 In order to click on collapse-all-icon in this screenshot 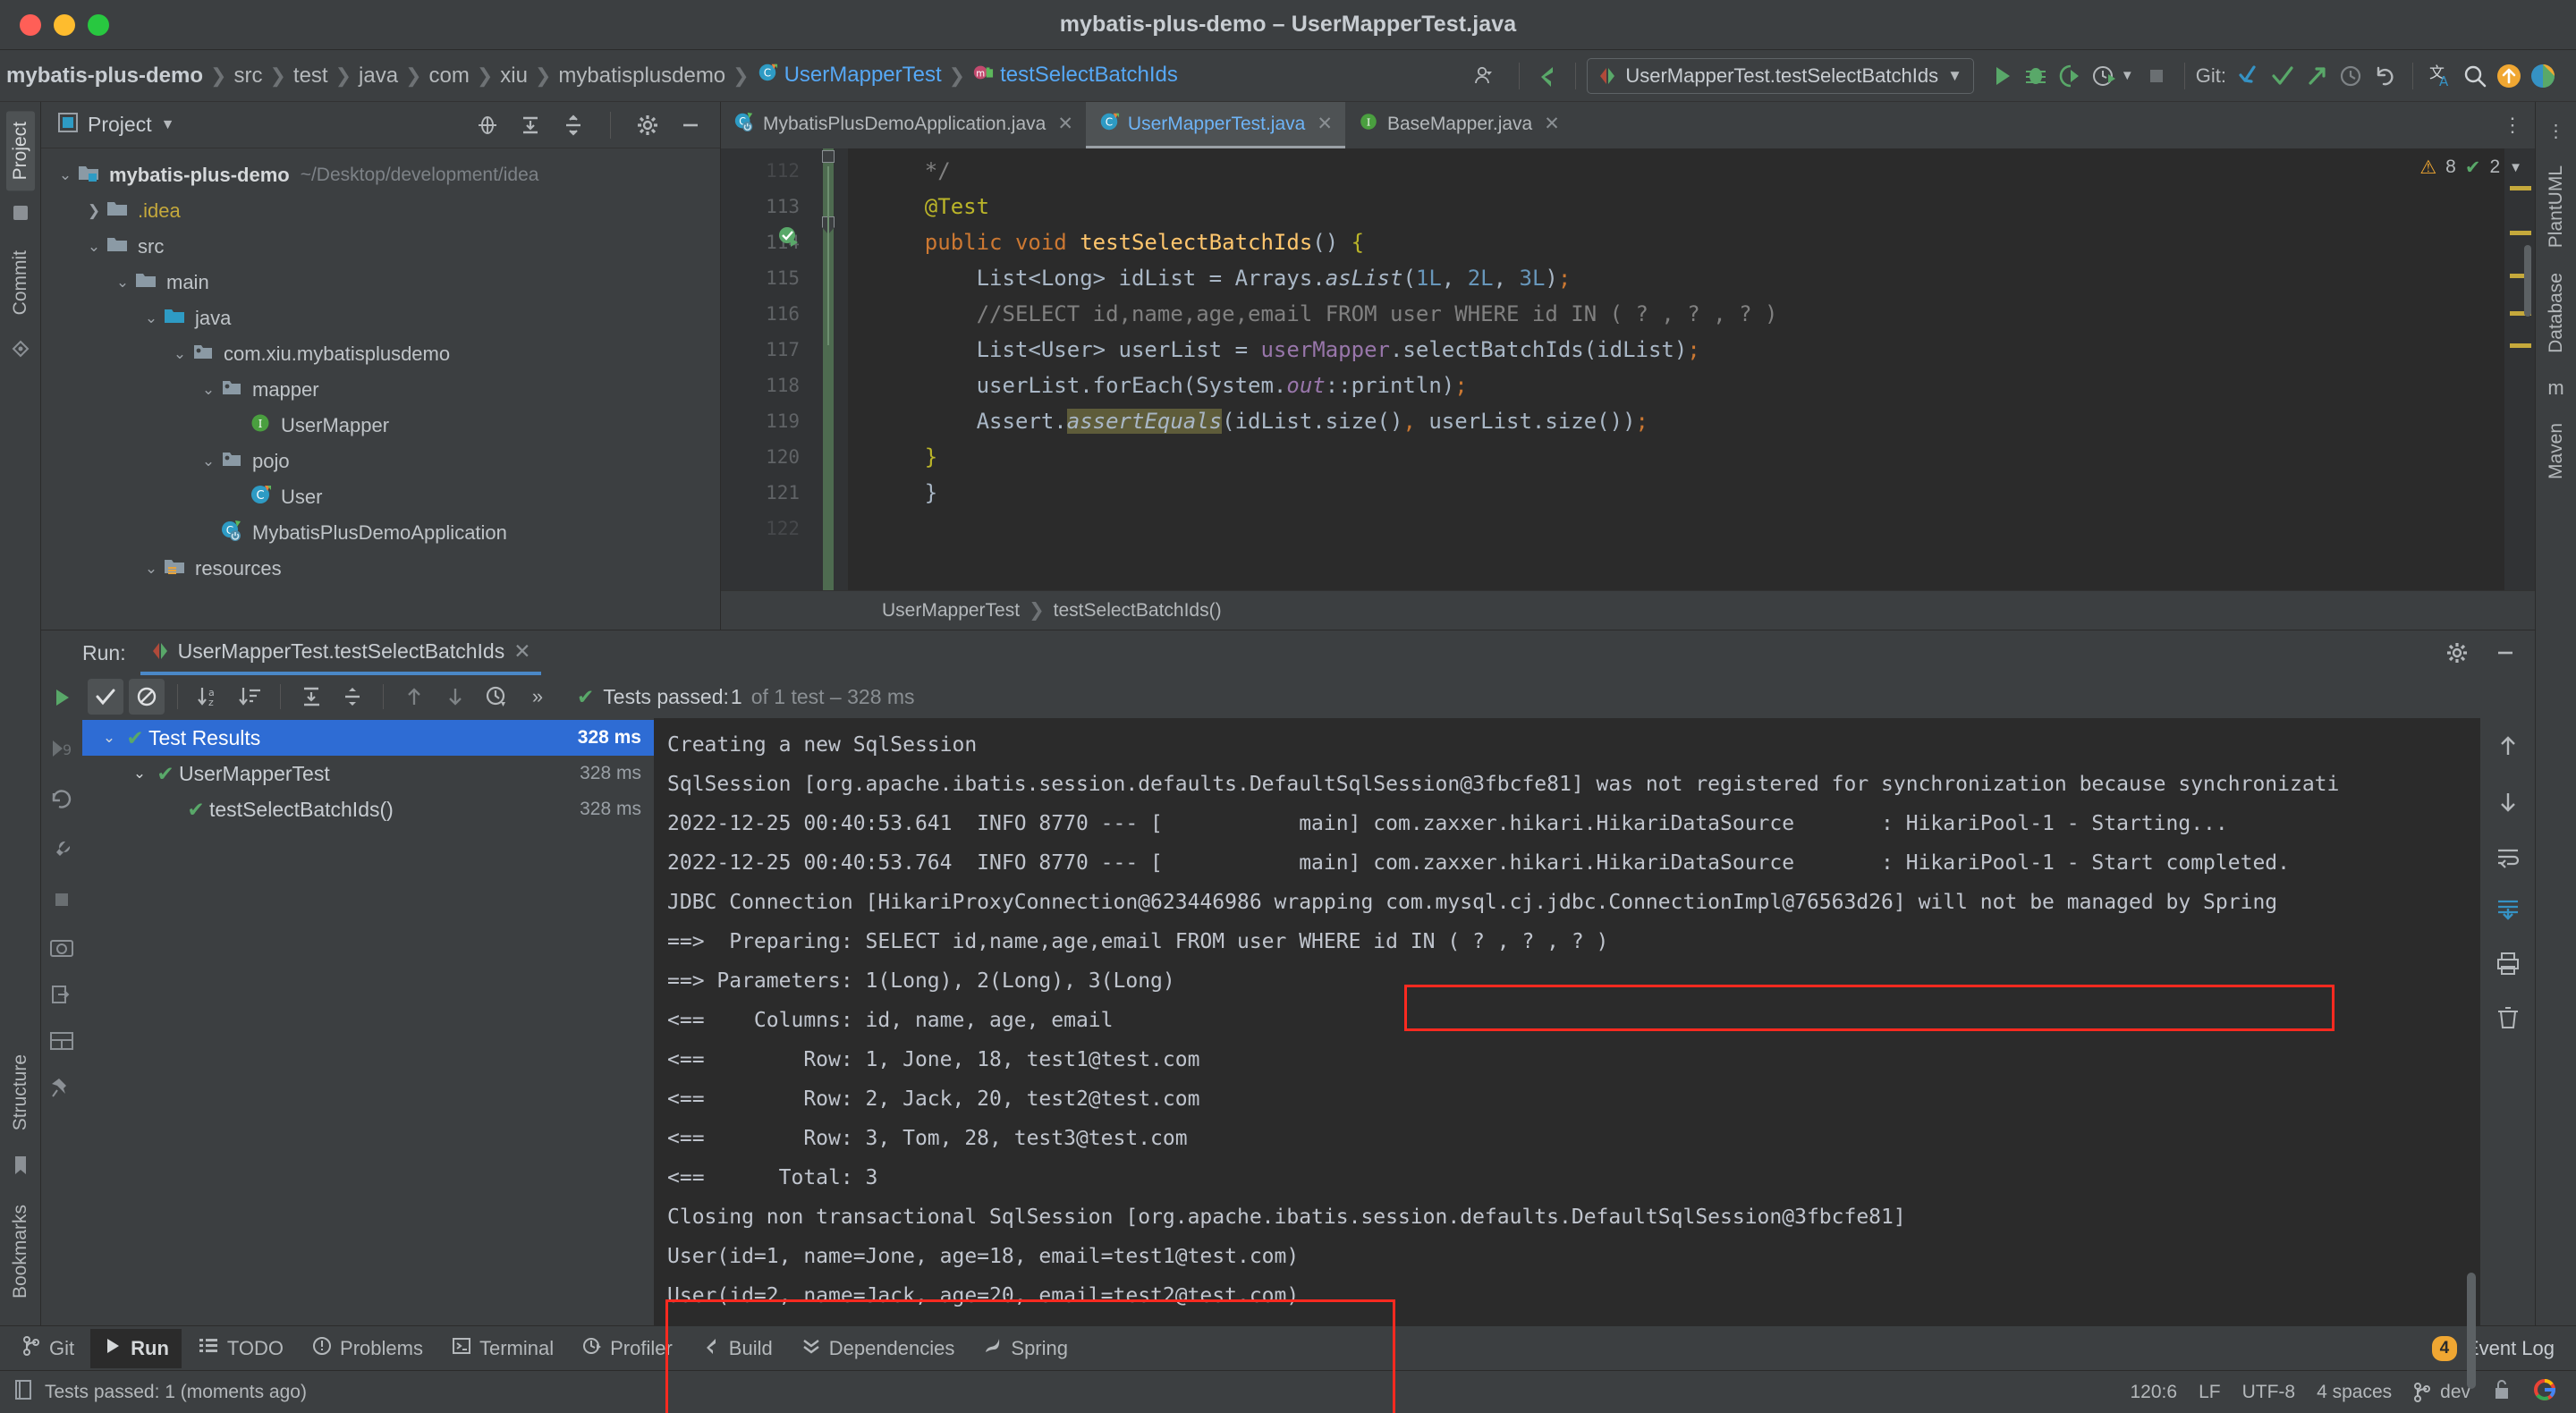, I will do `click(573, 125)`.